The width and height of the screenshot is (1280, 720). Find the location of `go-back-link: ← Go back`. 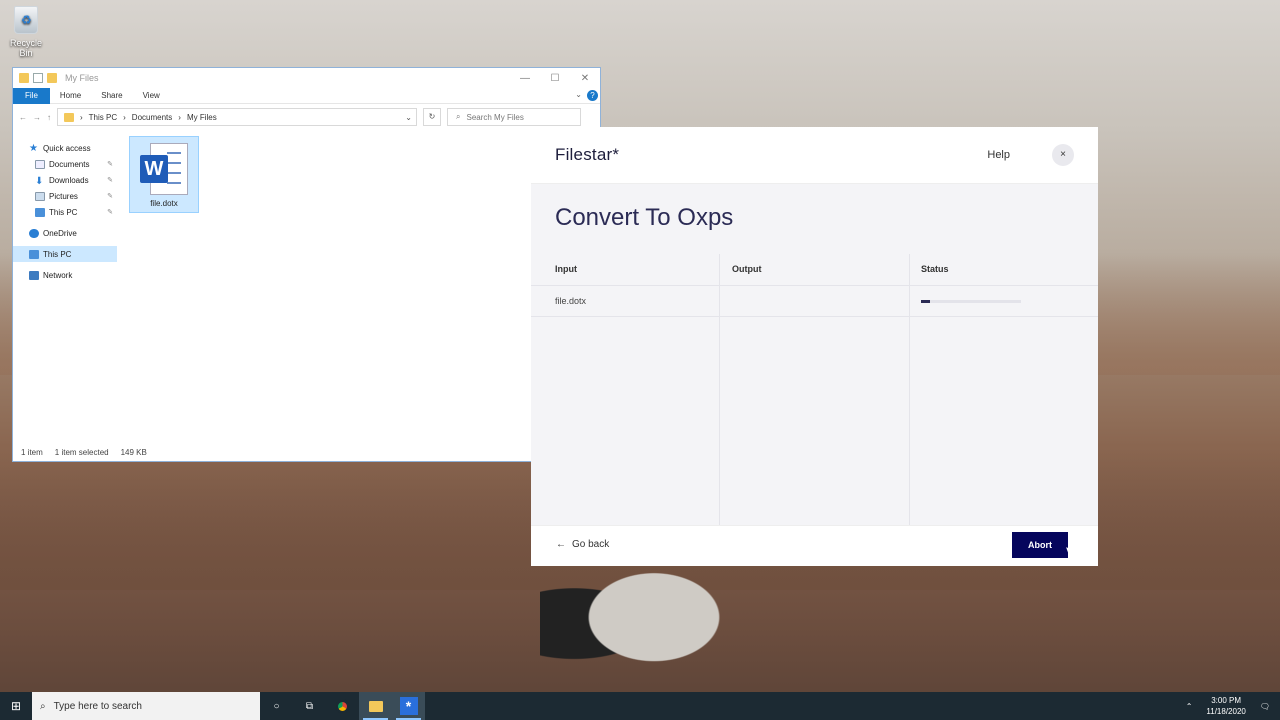

go-back-link: ← Go back is located at coordinates (582, 544).